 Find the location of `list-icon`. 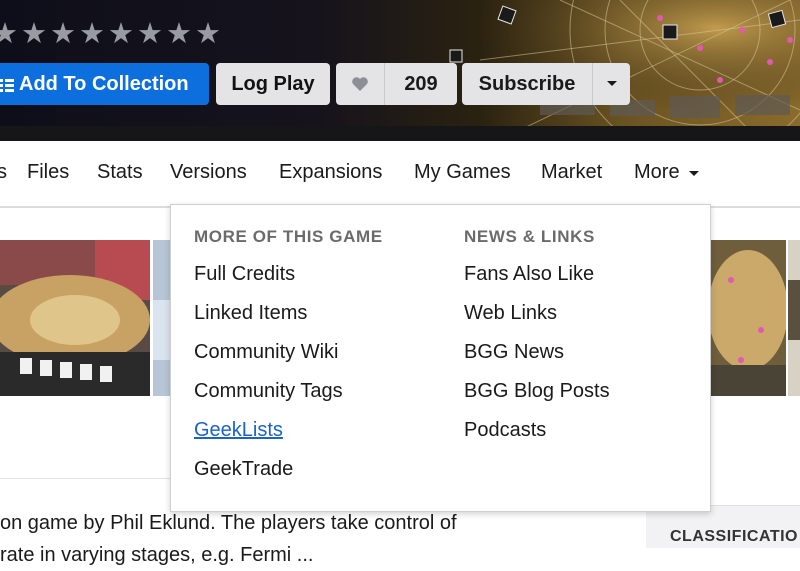

list-icon is located at coordinates (7, 84).